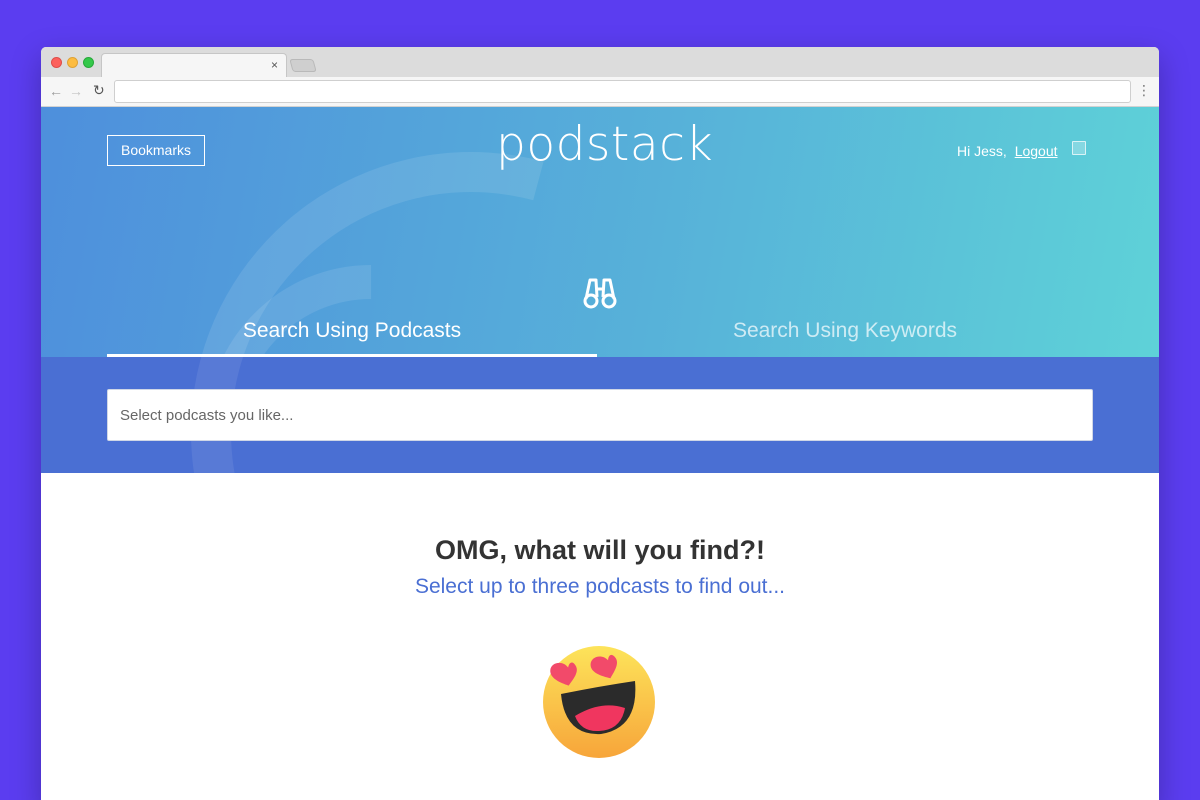 Image resolution: width=1200 pixels, height=800 pixels. I want to click on minimize-window-button, so click(72, 62).